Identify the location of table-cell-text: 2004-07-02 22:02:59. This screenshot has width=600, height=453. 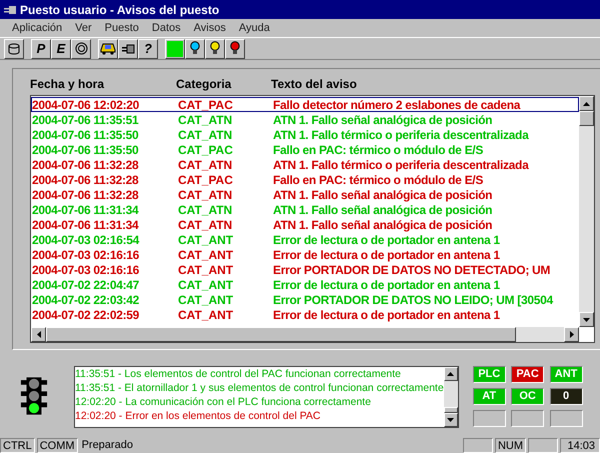
(86, 315).